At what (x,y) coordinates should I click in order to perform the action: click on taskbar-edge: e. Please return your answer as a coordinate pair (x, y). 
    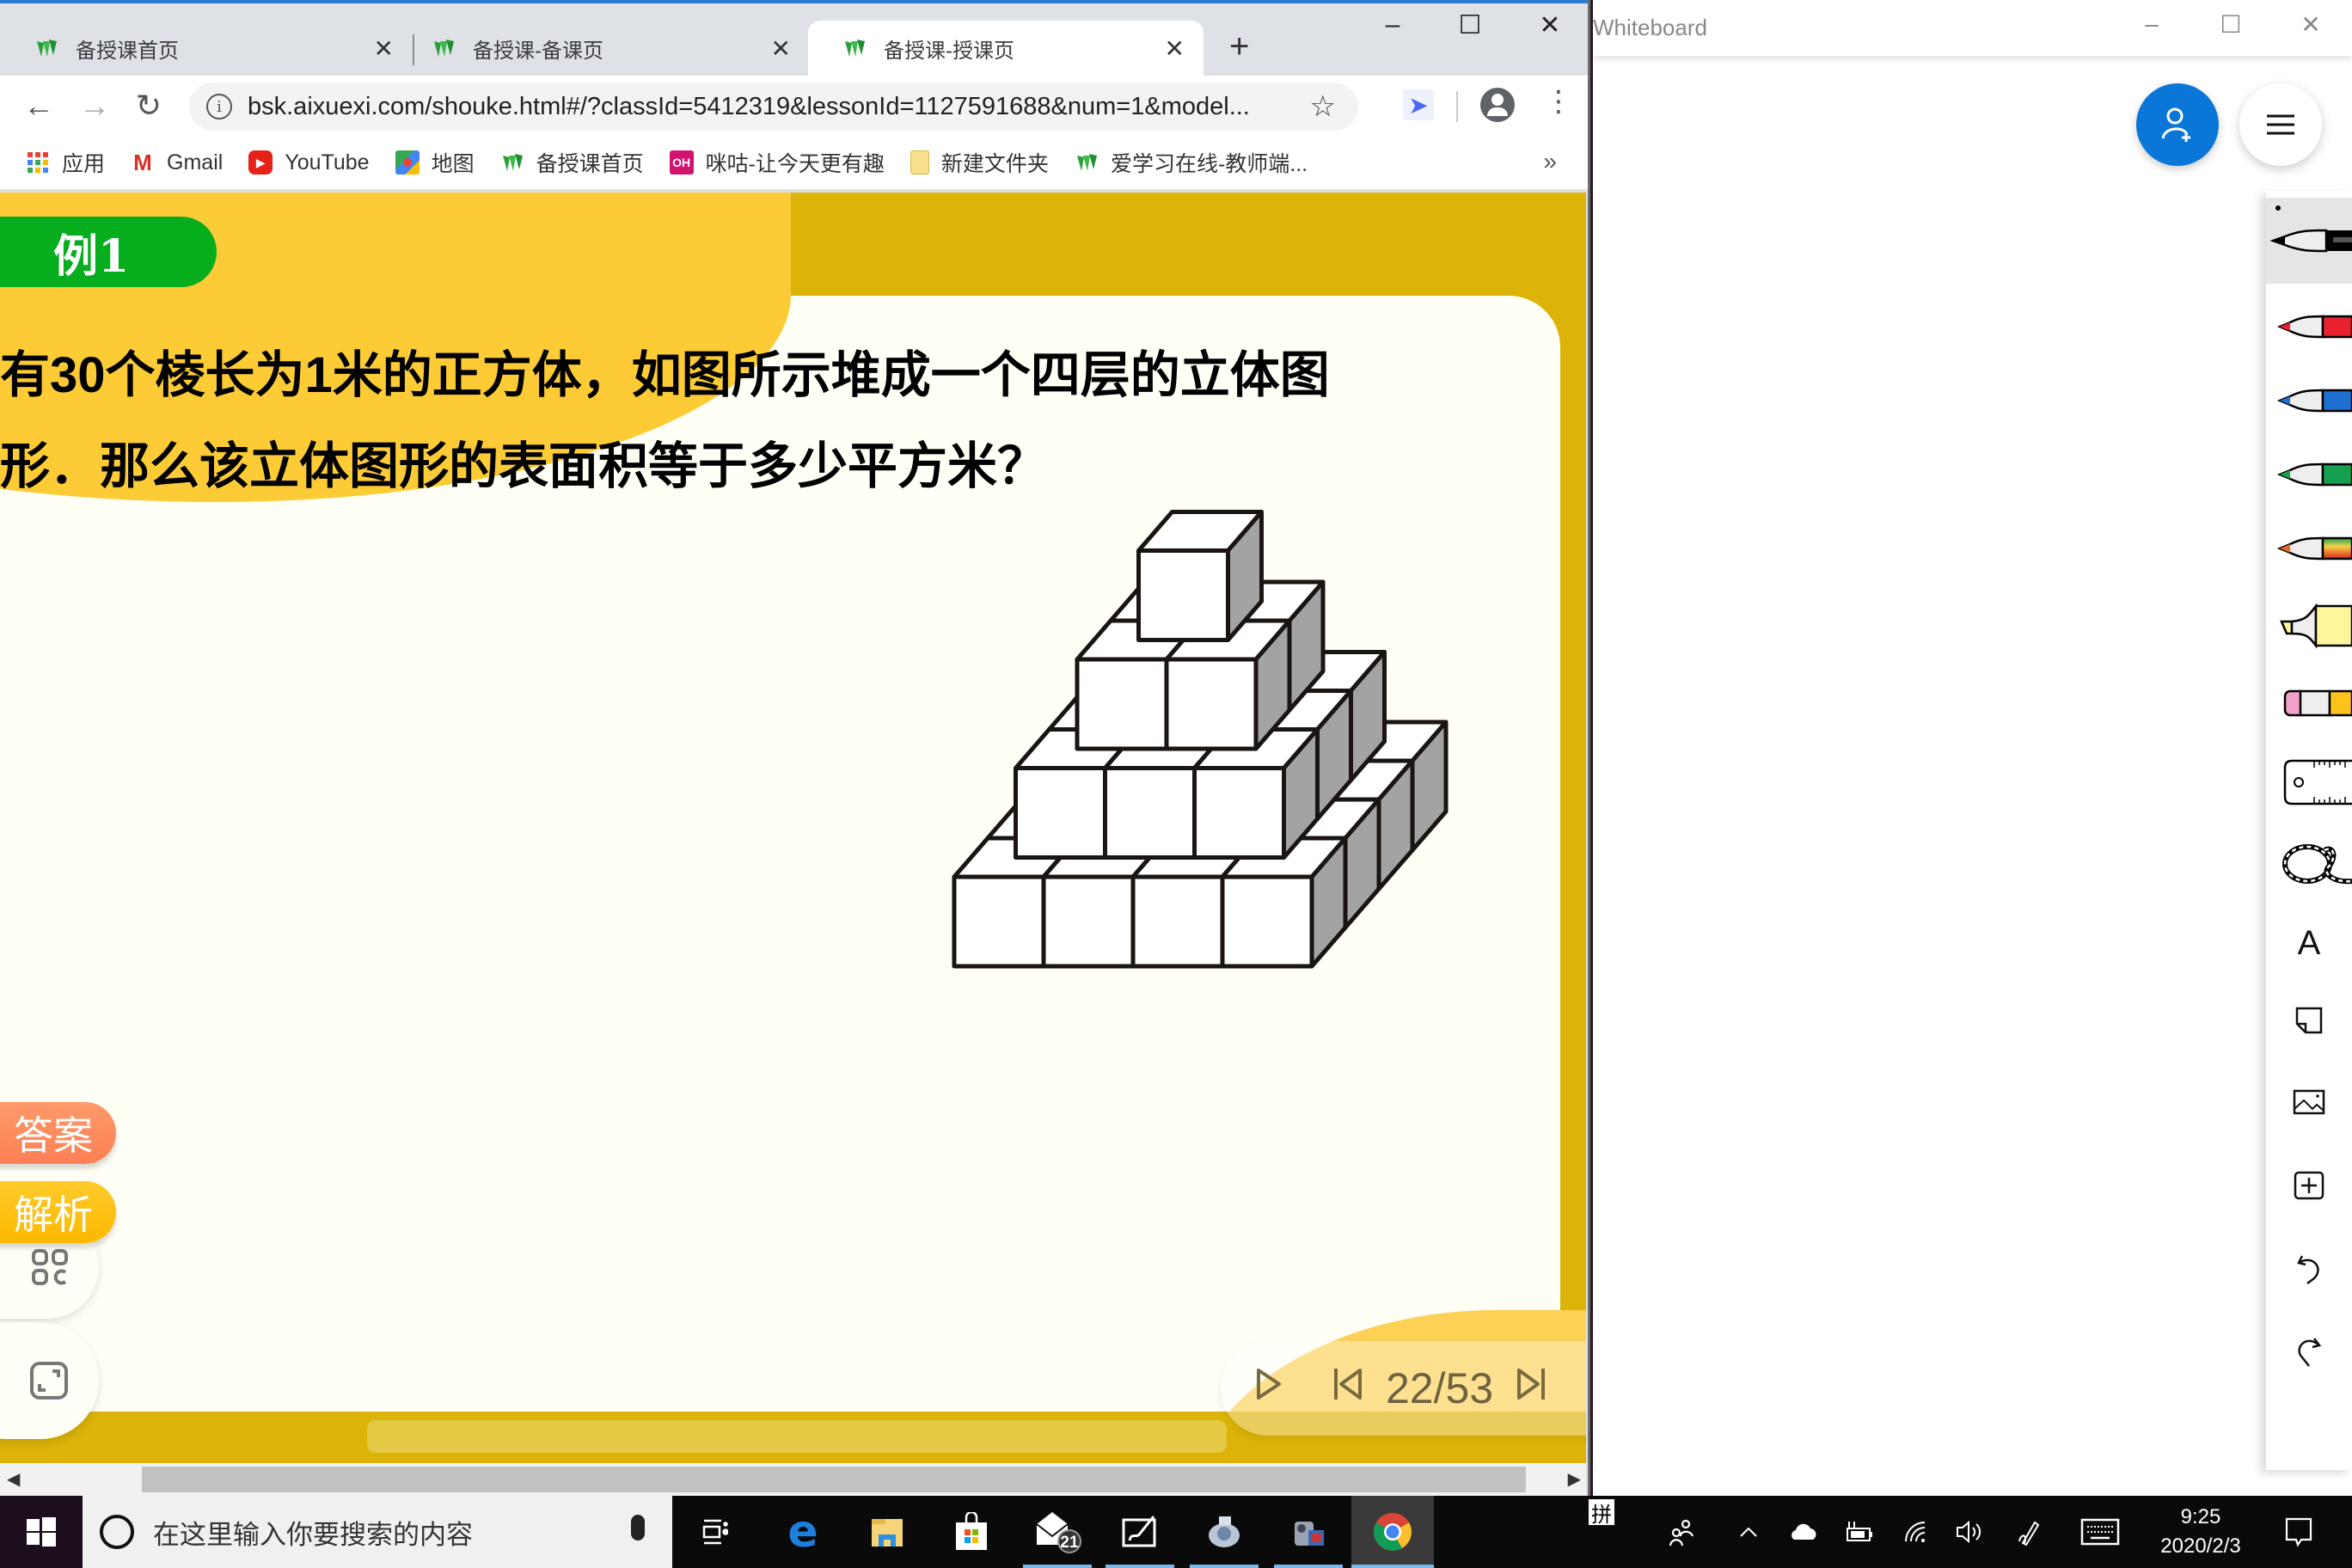
    Looking at the image, I should click on (803, 1532).